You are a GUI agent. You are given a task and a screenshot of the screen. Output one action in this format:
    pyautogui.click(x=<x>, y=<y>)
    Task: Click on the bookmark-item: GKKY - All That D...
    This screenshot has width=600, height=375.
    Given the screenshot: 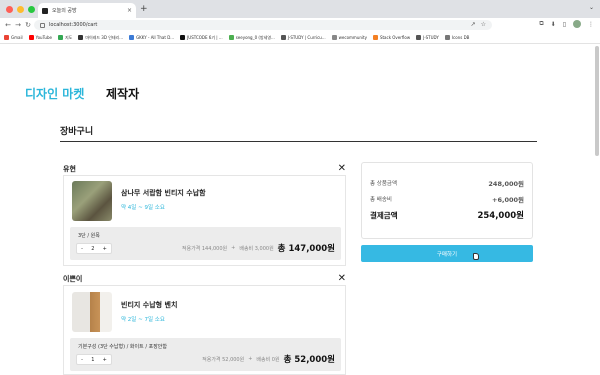 What is the action you would take?
    pyautogui.click(x=151, y=37)
    